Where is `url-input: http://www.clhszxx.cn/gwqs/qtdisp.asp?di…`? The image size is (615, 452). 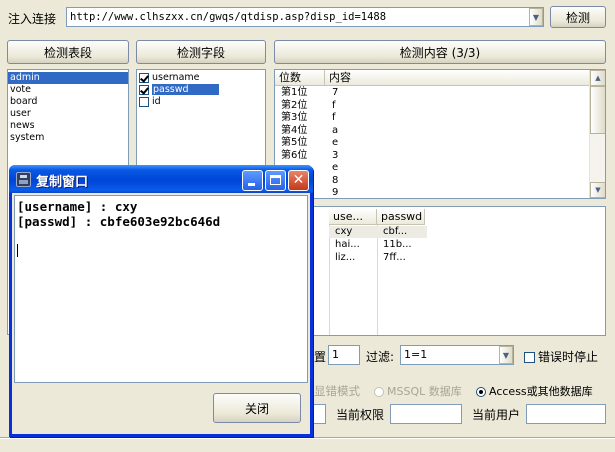 url-input: http://www.clhszxx.cn/gwqs/qtdisp.asp?di… is located at coordinates (305, 17).